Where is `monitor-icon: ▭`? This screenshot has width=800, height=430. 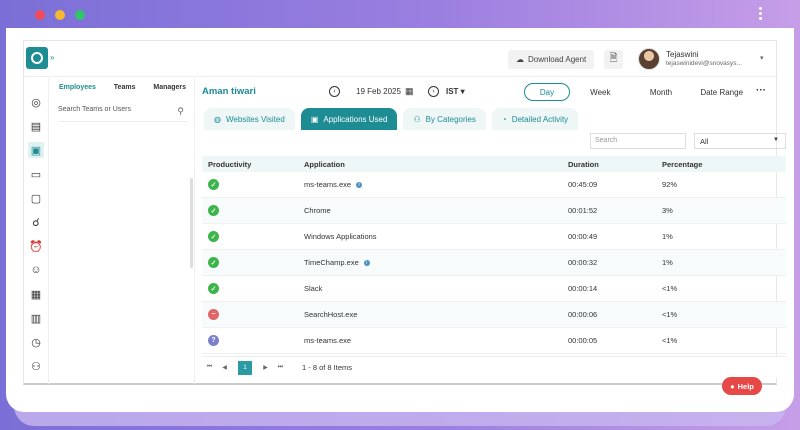
monitor-icon: ▭ is located at coordinates (36, 174).